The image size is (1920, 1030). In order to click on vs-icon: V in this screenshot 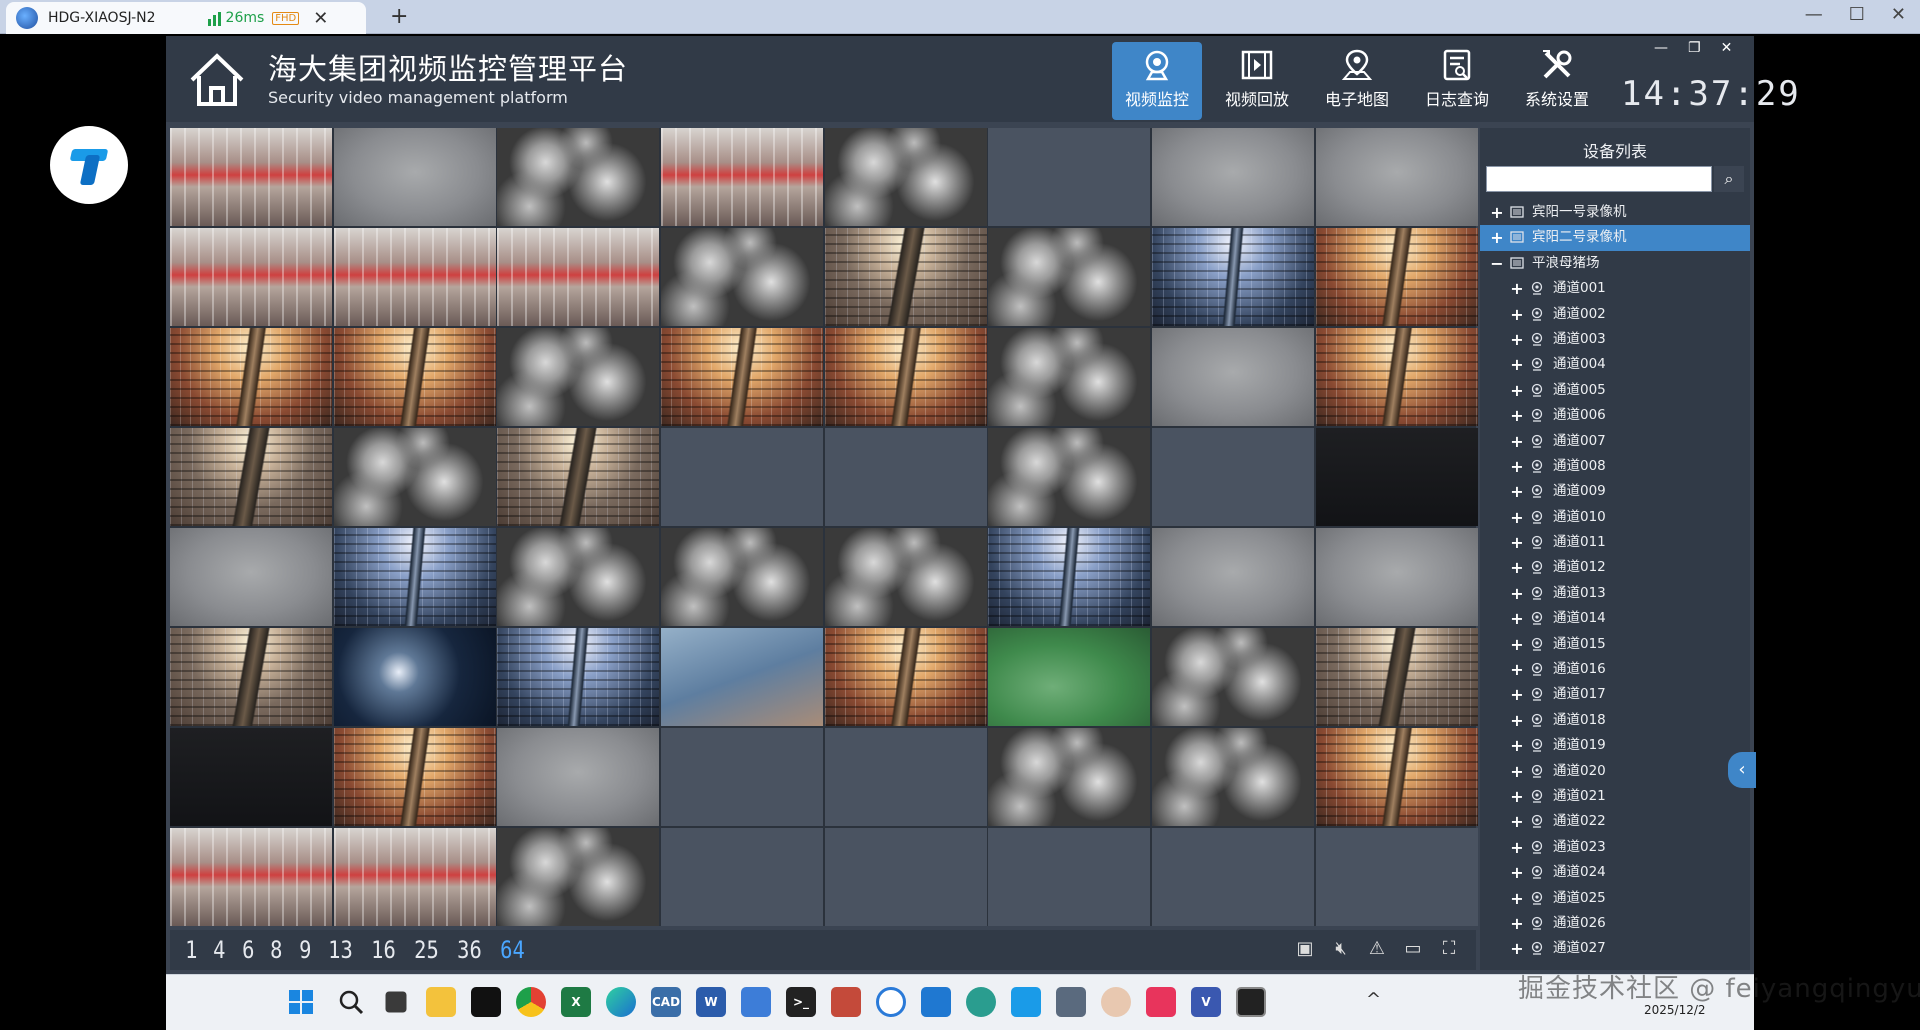, I will do `click(1206, 1002)`.